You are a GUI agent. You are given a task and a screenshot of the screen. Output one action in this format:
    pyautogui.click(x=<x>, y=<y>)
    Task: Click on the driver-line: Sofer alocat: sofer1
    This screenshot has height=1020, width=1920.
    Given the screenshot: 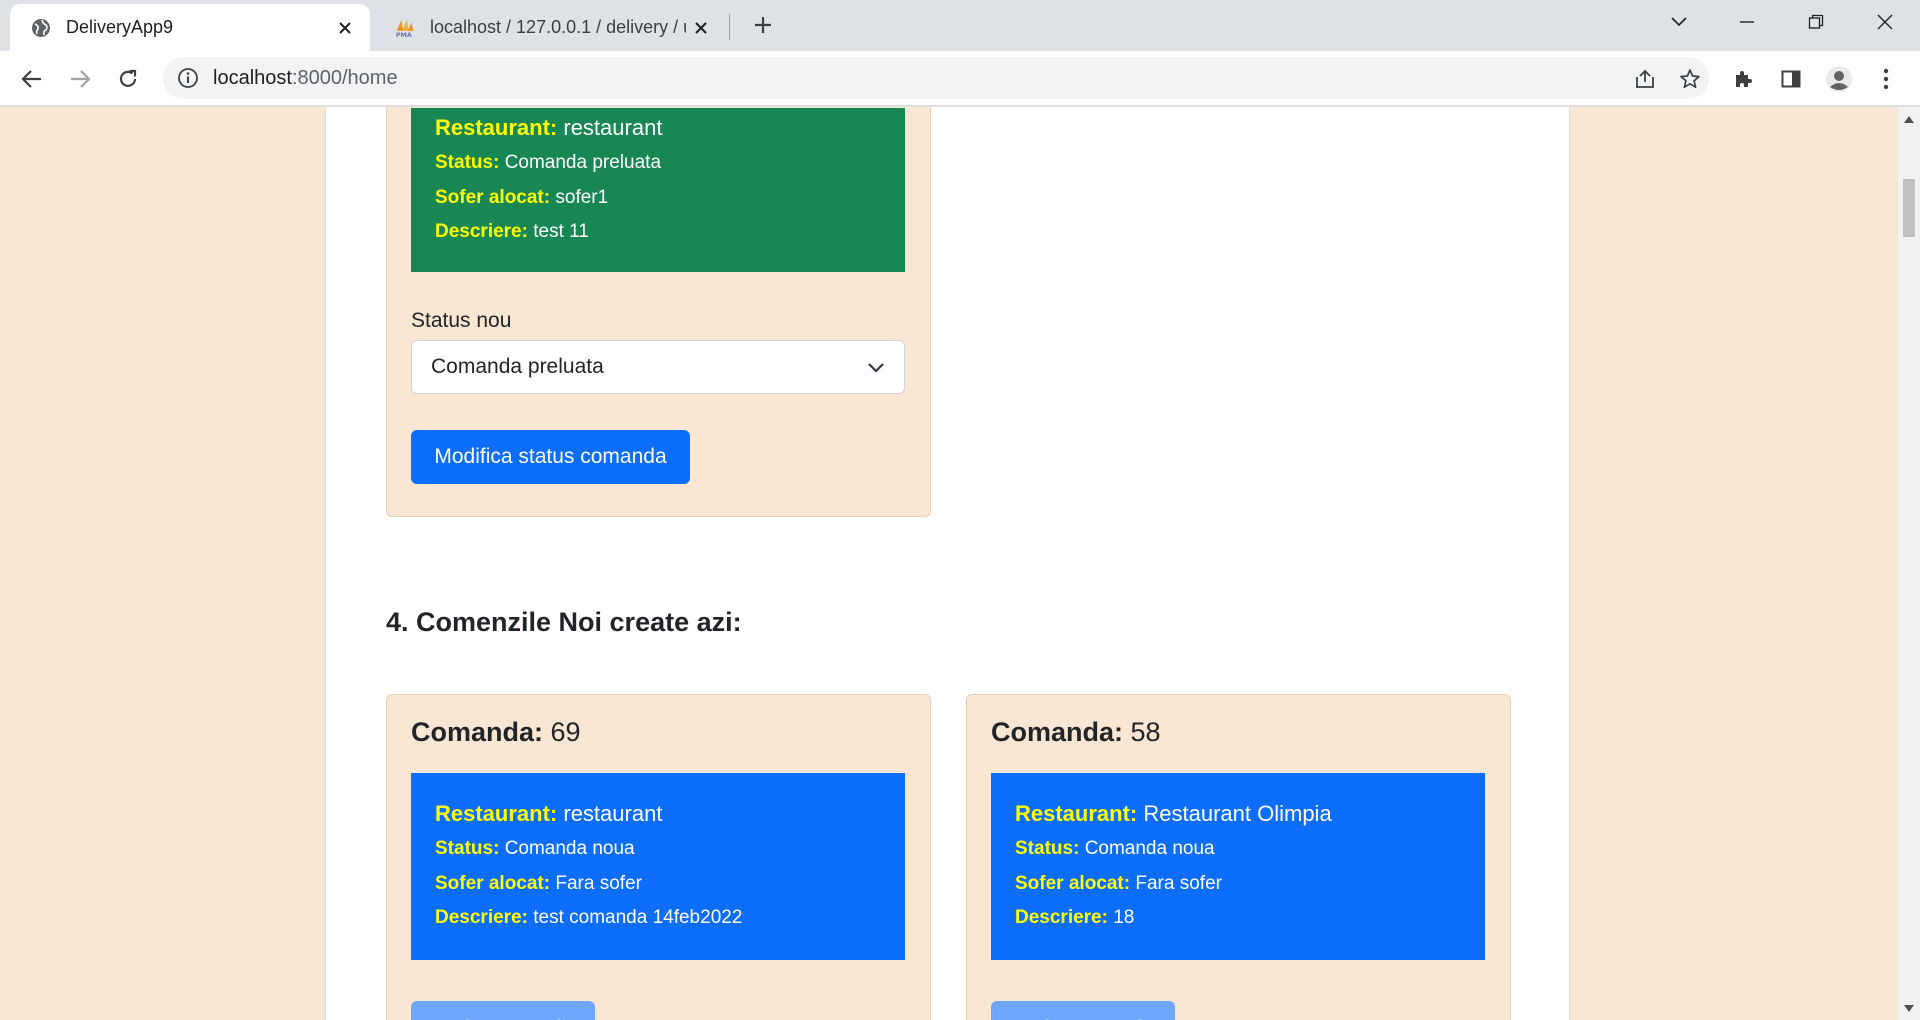 What is the action you would take?
    pyautogui.click(x=521, y=198)
    